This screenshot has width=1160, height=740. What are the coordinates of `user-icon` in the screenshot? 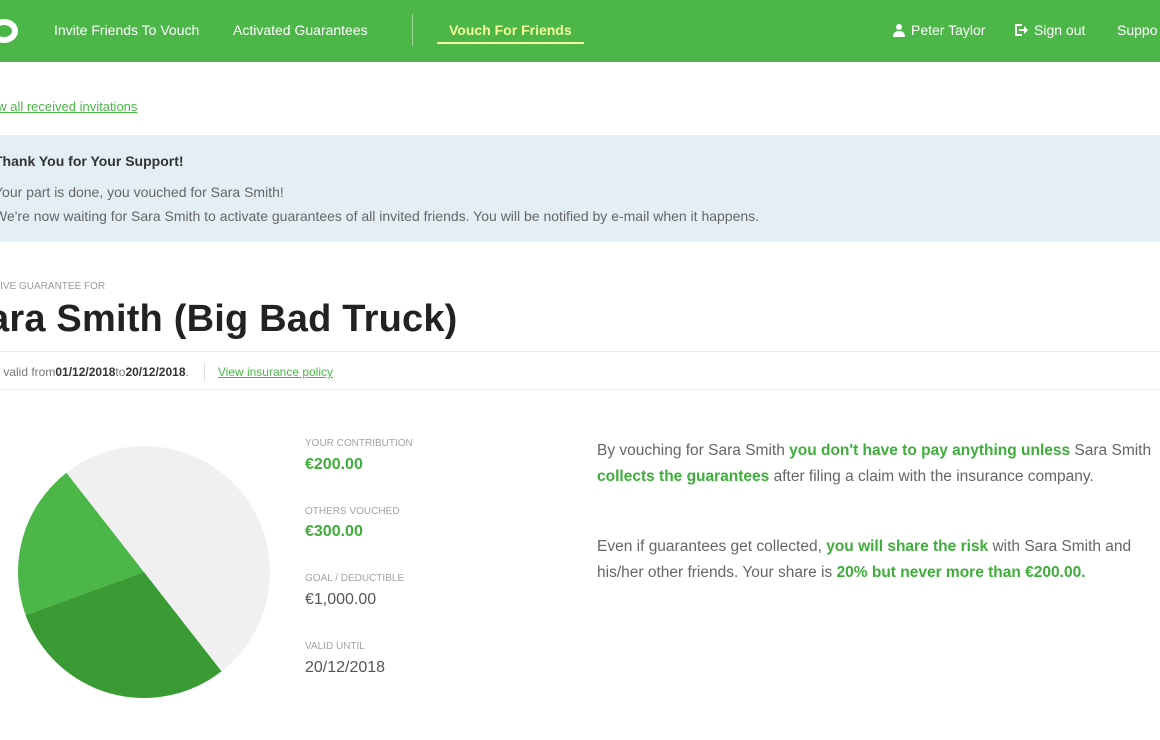 It's located at (899, 30).